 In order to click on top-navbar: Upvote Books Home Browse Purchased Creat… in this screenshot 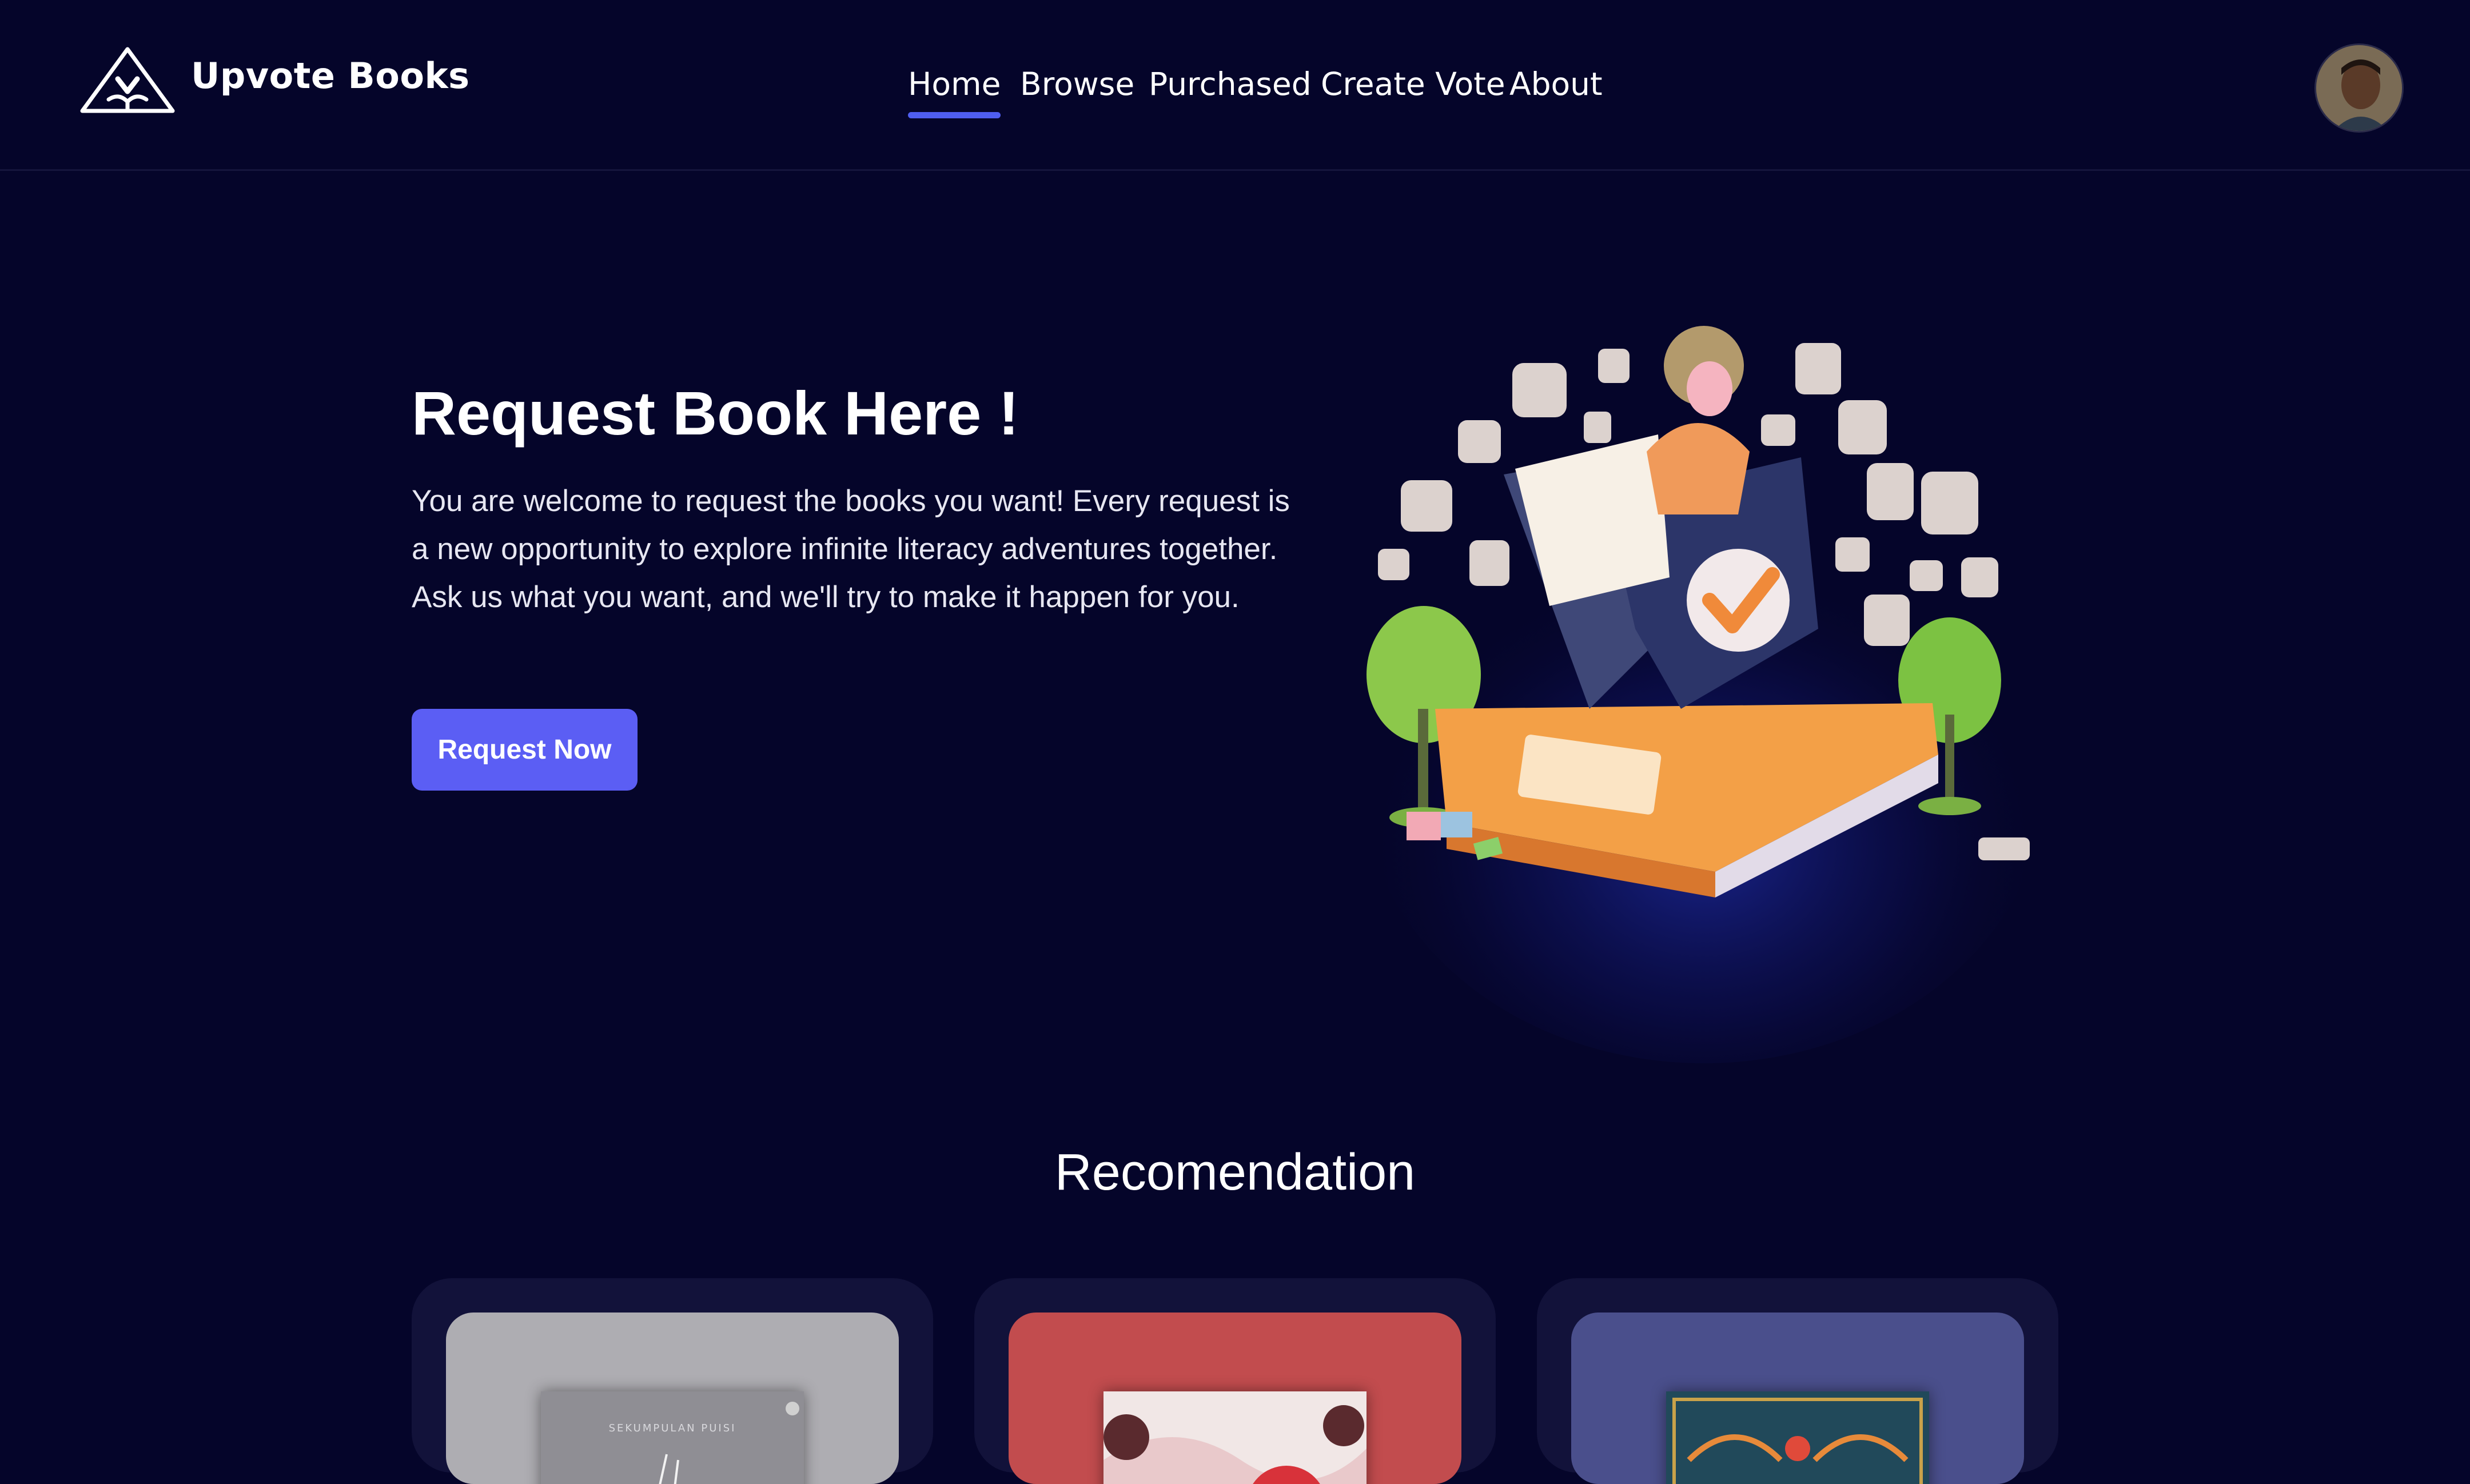, I will do `click(1235, 85)`.